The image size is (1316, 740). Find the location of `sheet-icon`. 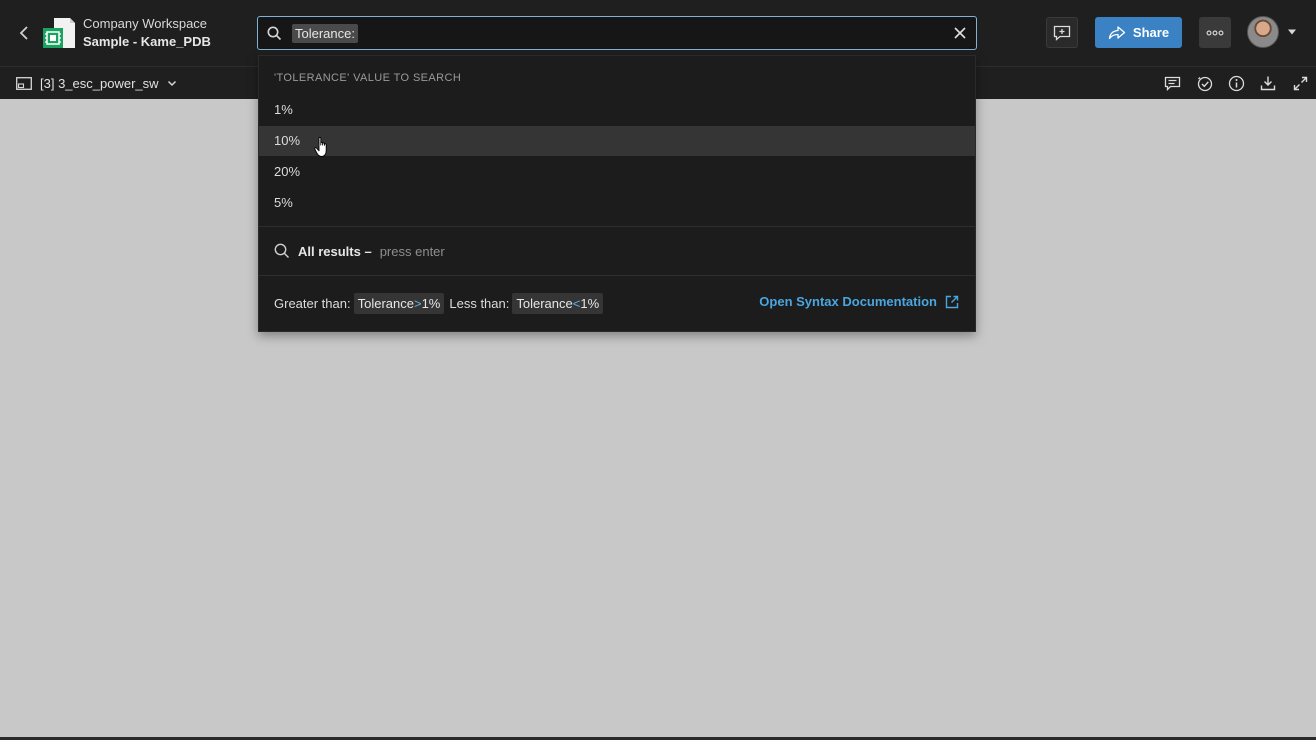

sheet-icon is located at coordinates (24, 83).